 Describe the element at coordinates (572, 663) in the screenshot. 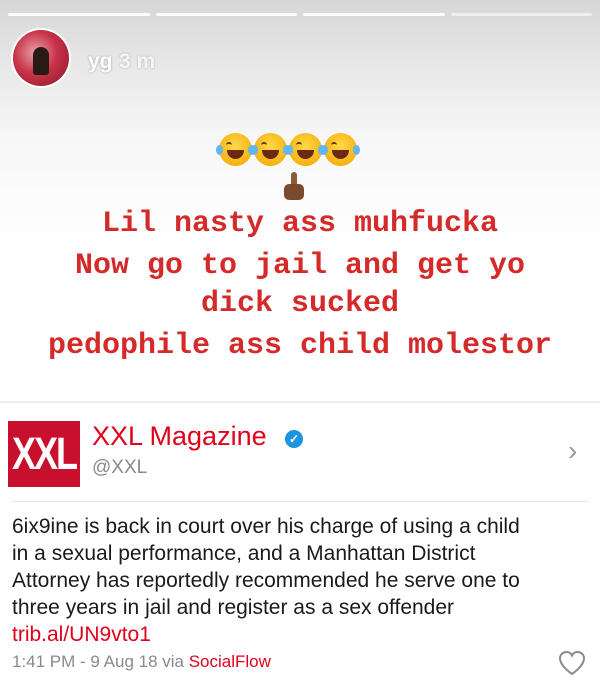

I see `heart-icon` at that location.